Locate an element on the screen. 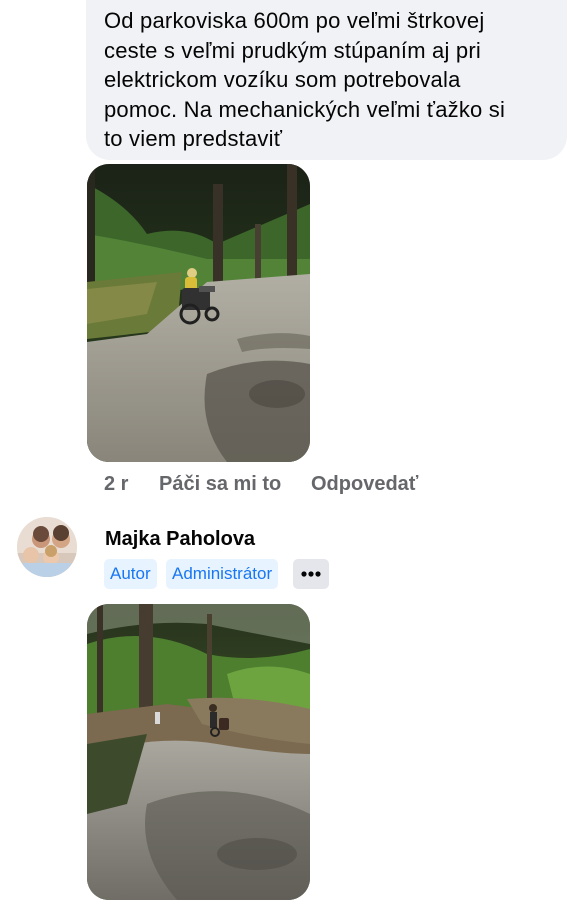 Image resolution: width=585 pixels, height=900 pixels. avatar-family-photo-image is located at coordinates (47, 547).